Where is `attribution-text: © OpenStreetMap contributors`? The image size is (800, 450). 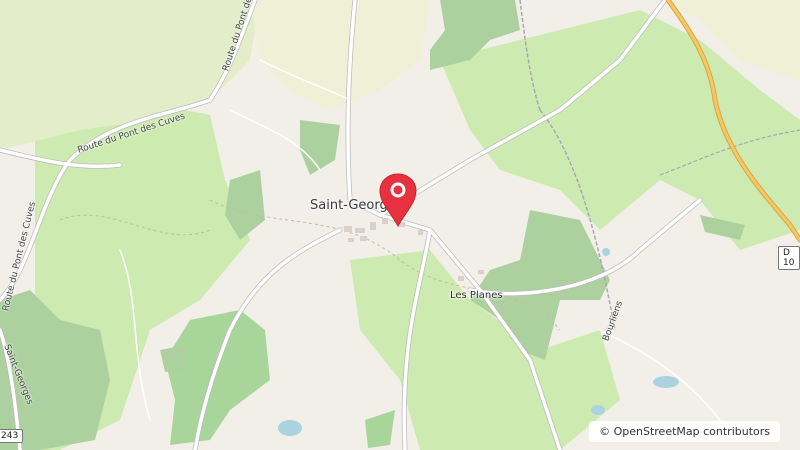 attribution-text: © OpenStreetMap contributors is located at coordinates (684, 431).